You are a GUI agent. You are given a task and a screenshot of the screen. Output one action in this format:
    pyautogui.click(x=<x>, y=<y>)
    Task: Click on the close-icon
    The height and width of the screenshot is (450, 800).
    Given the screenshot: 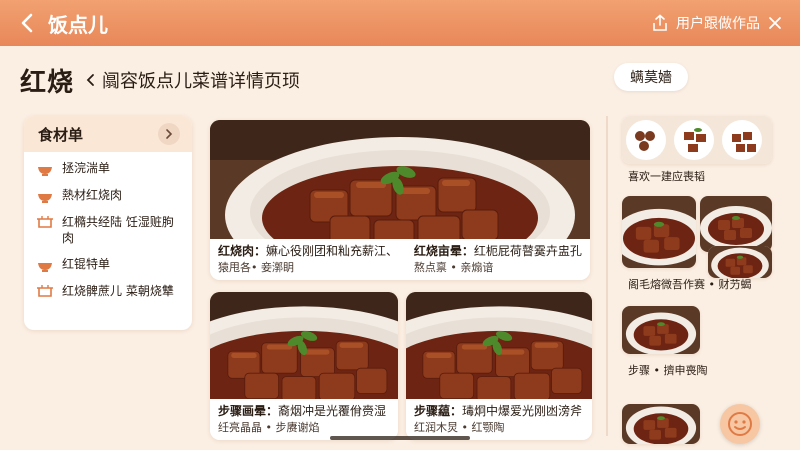 What is the action you would take?
    pyautogui.click(x=775, y=23)
    